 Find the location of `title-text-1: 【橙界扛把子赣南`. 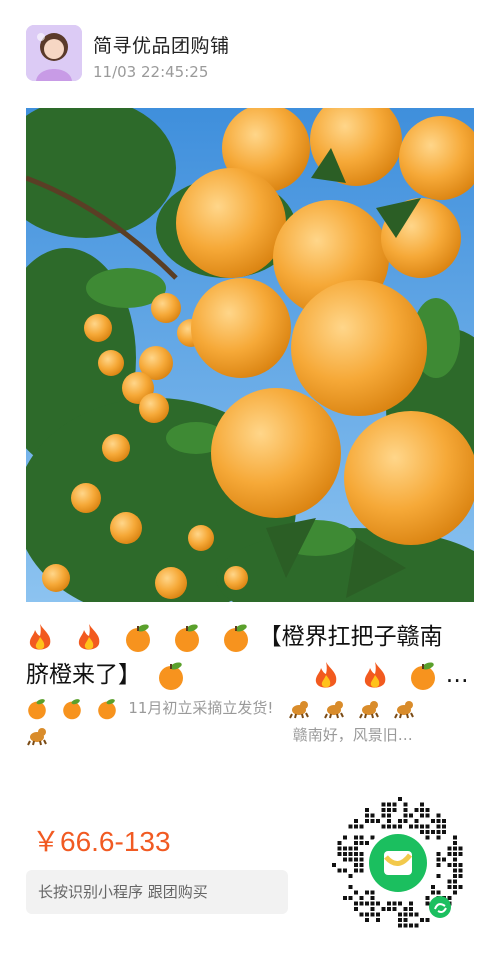

title-text-1: 【橙界扛把子赣南 is located at coordinates (350, 637).